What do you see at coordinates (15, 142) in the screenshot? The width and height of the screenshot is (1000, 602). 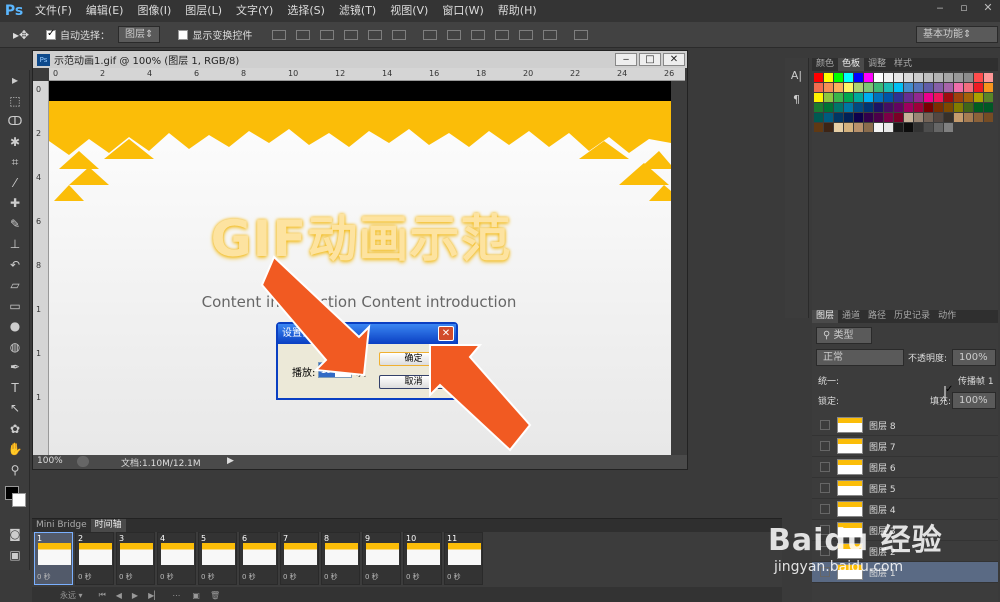 I see `magic-wand-tool-icon: ✱` at bounding box center [15, 142].